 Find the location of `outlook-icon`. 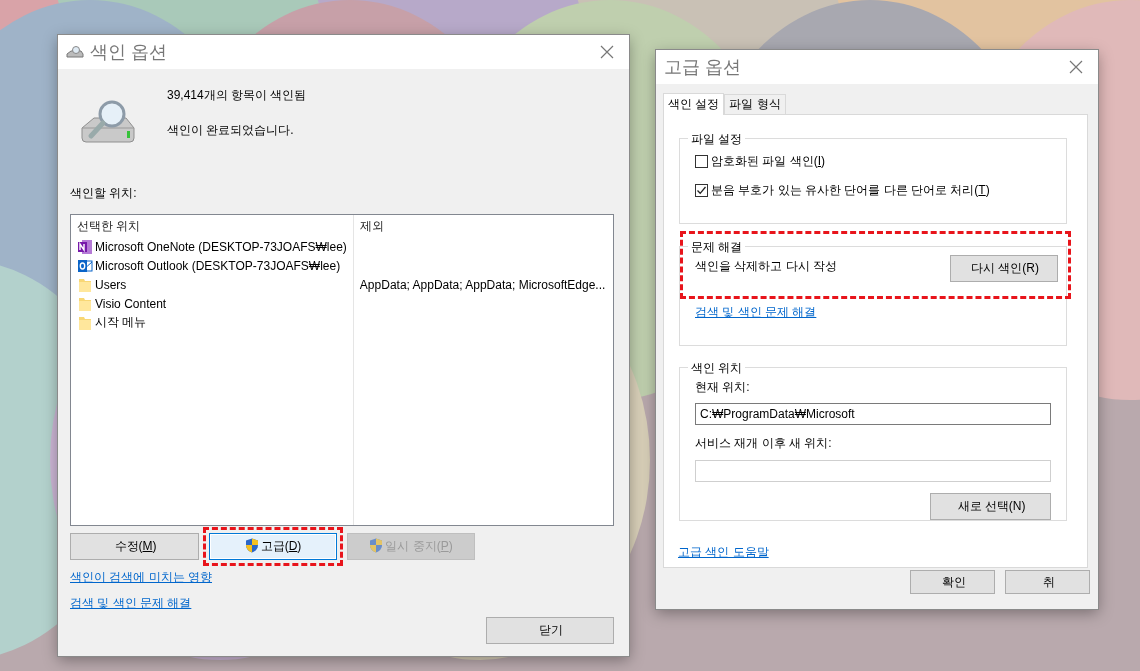

outlook-icon is located at coordinates (85, 265).